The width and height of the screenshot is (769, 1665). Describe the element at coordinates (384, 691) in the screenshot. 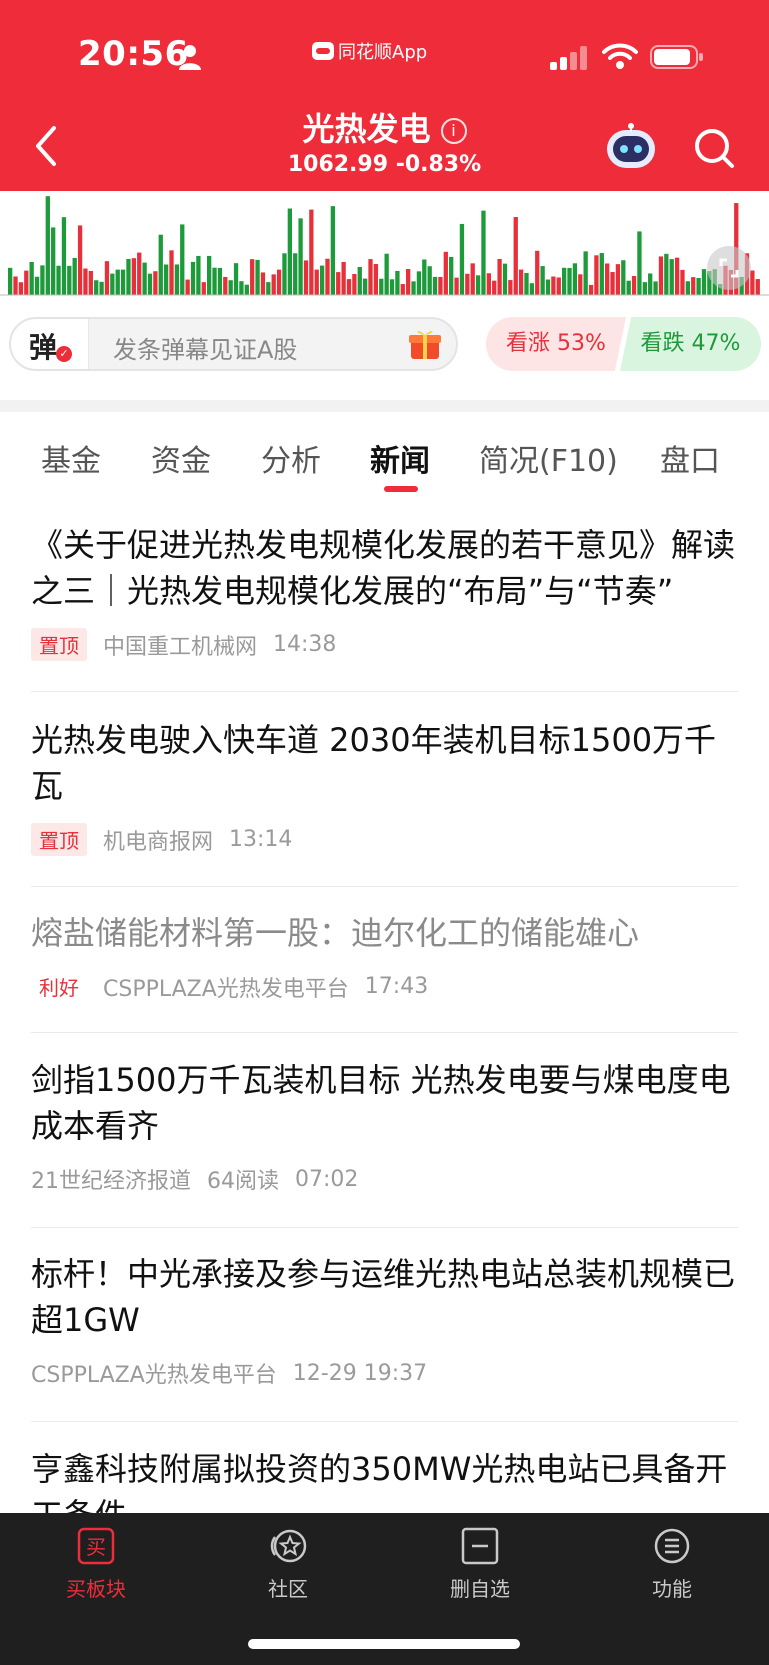

I see `list-divider` at that location.